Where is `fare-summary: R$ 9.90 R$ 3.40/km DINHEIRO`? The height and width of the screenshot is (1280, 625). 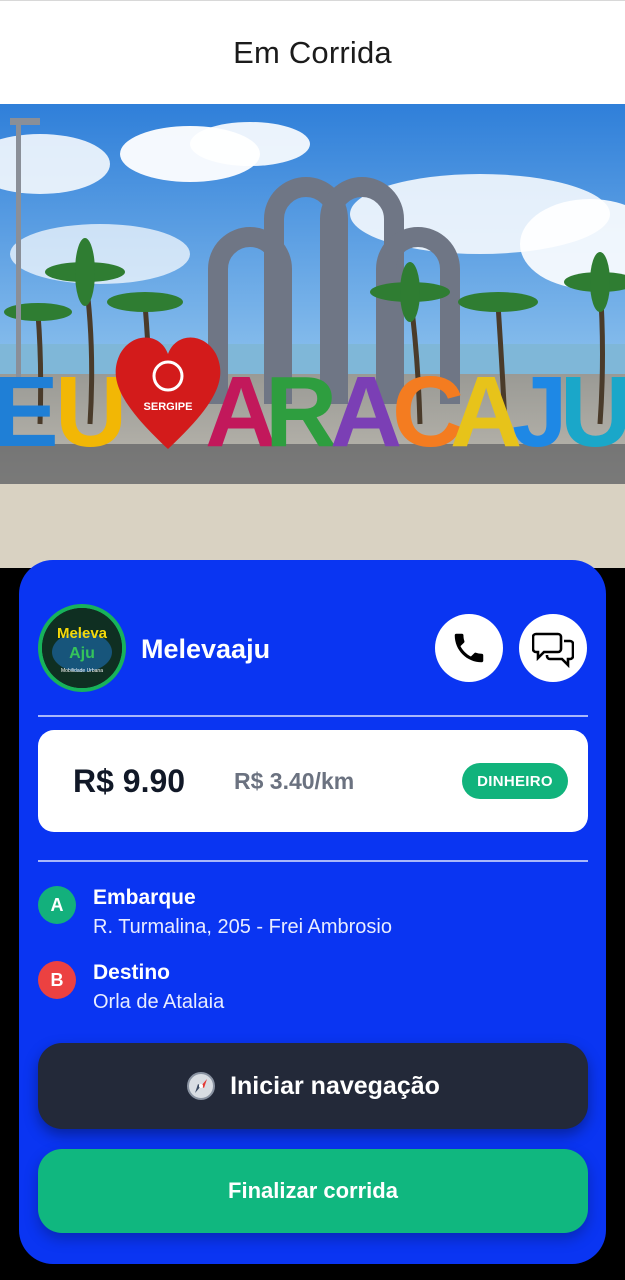 fare-summary: R$ 9.90 R$ 3.40/km DINHEIRO is located at coordinates (313, 781).